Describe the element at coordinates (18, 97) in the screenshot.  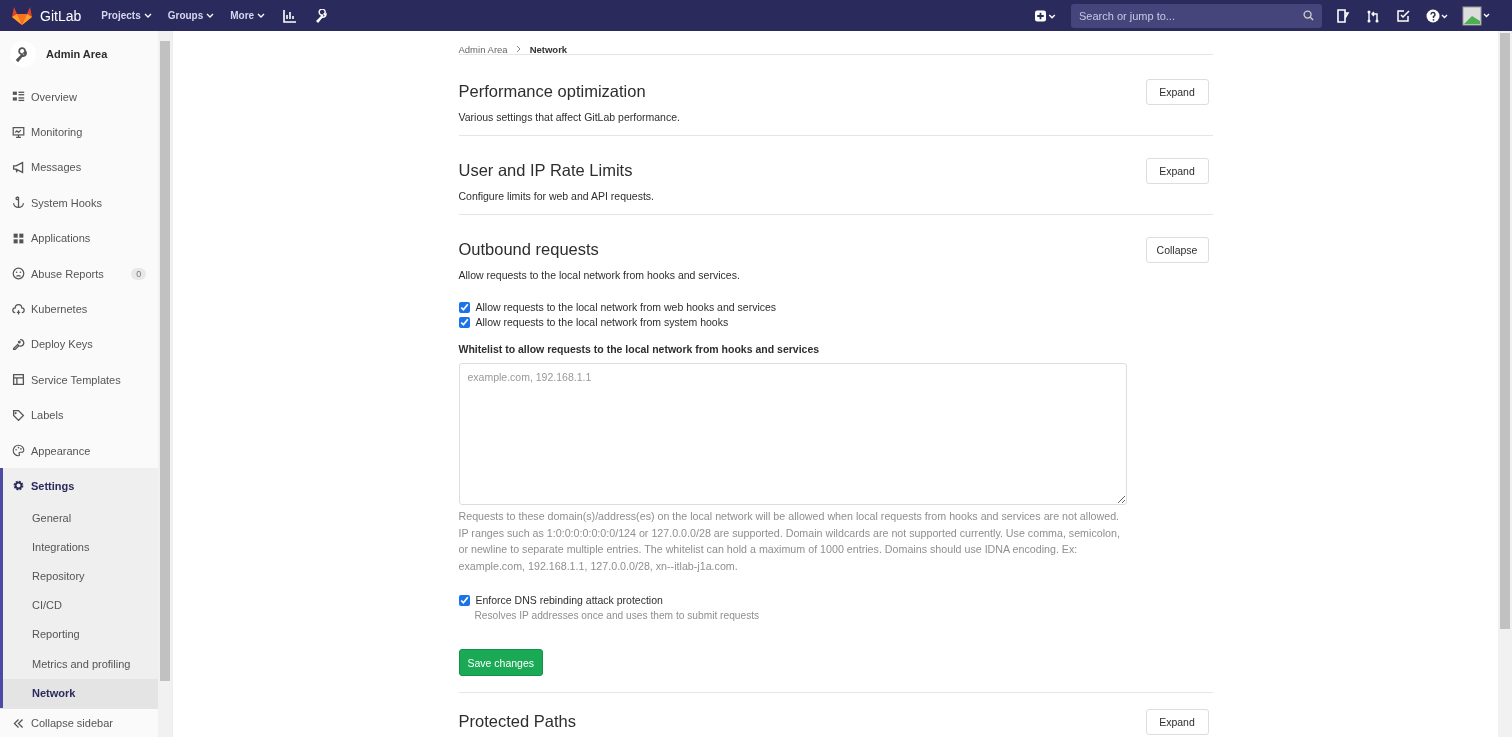
I see `overview-icon` at that location.